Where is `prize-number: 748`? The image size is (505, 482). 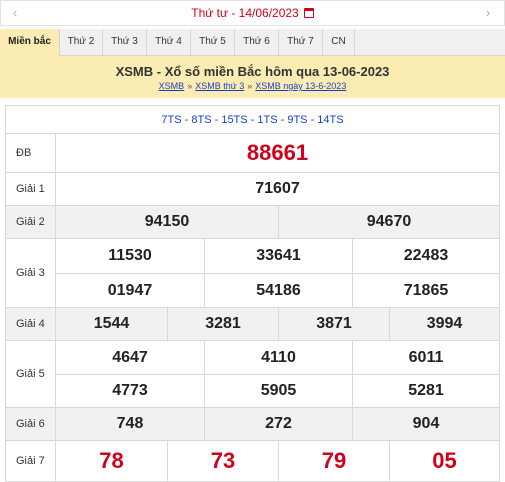
prize-number: 748 is located at coordinates (130, 423).